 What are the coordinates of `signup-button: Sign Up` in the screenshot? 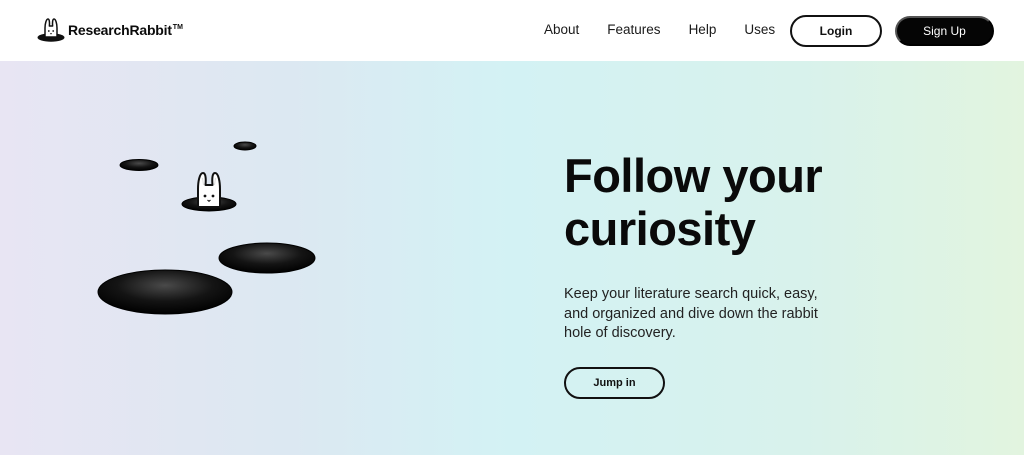 It's located at (944, 31).